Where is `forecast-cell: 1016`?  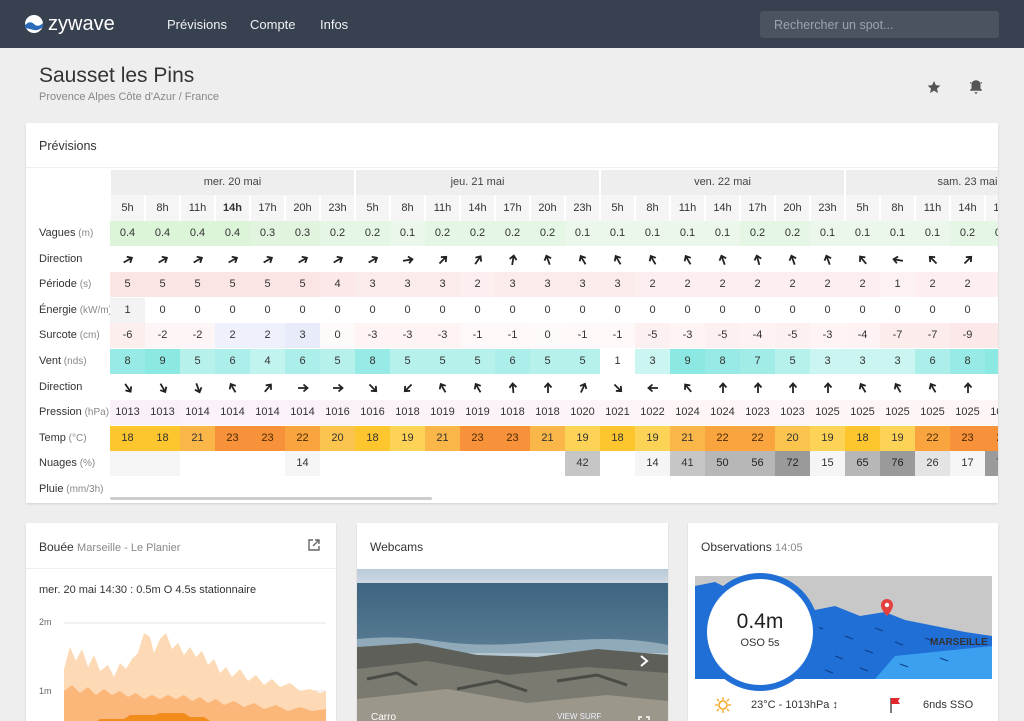 forecast-cell: 1016 is located at coordinates (337, 413).